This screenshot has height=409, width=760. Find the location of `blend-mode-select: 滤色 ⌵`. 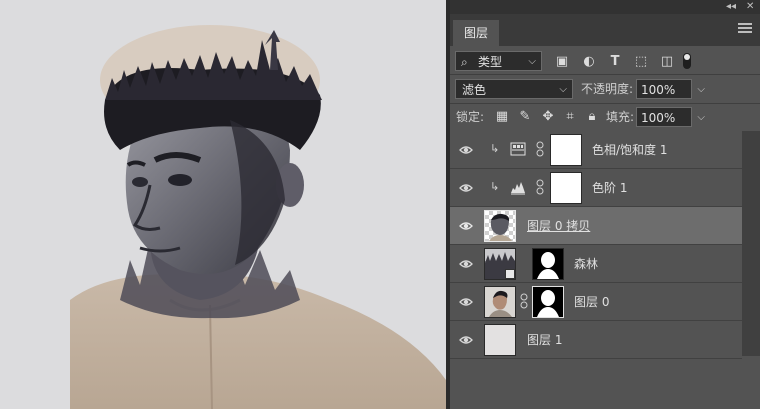

blend-mode-select: 滤色 ⌵ is located at coordinates (514, 89).